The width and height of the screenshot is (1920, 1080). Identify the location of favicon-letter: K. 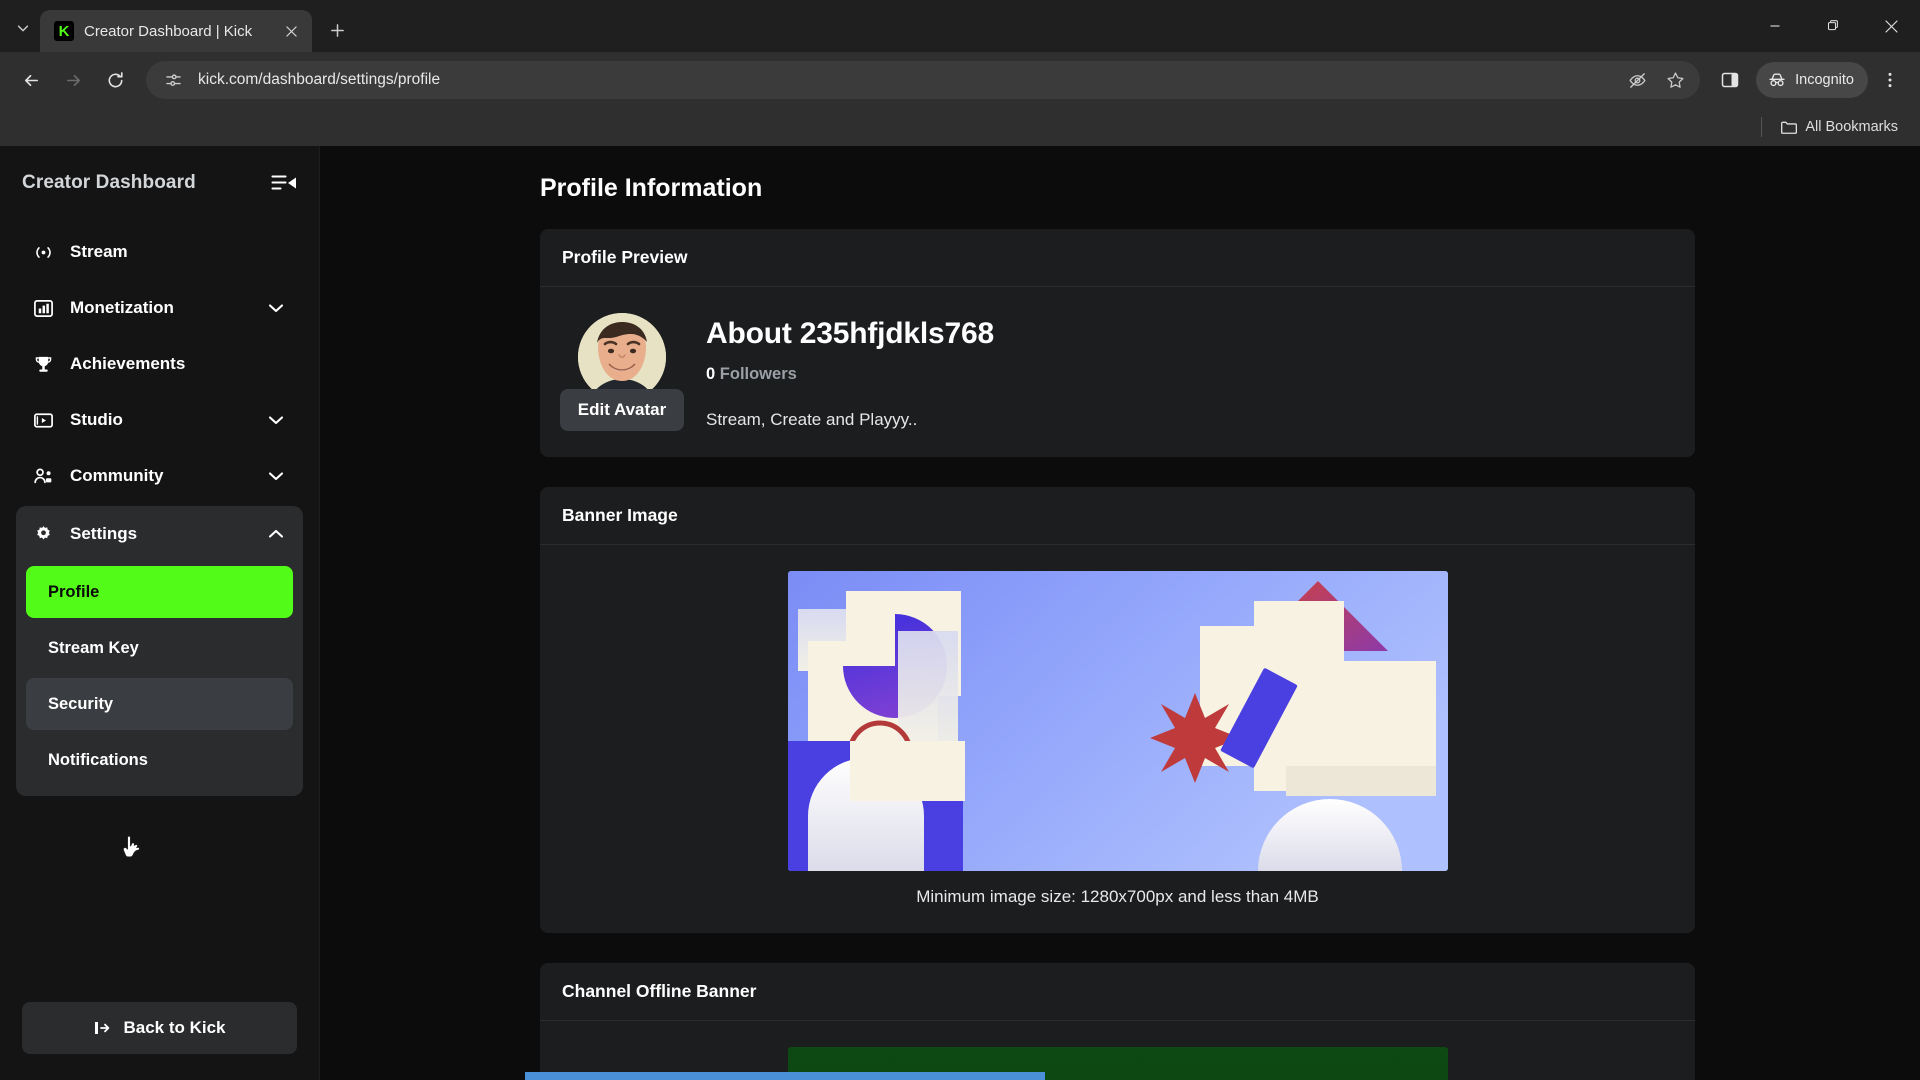
(64, 31).